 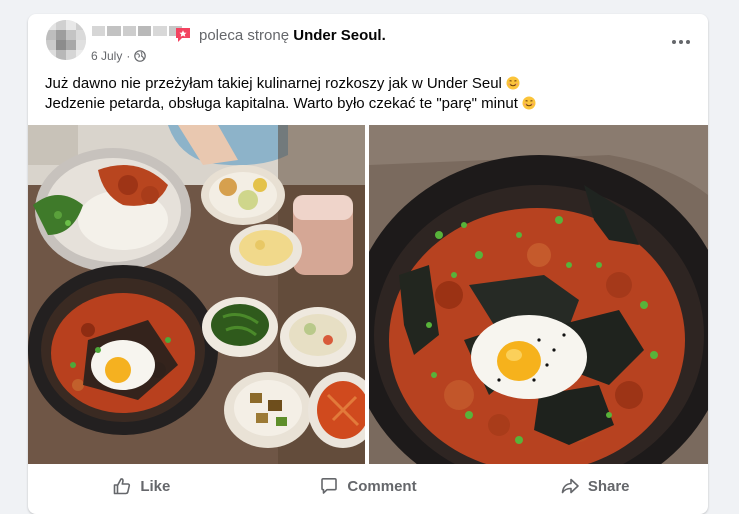 I want to click on post-meta: 6 July ·, so click(x=119, y=56).